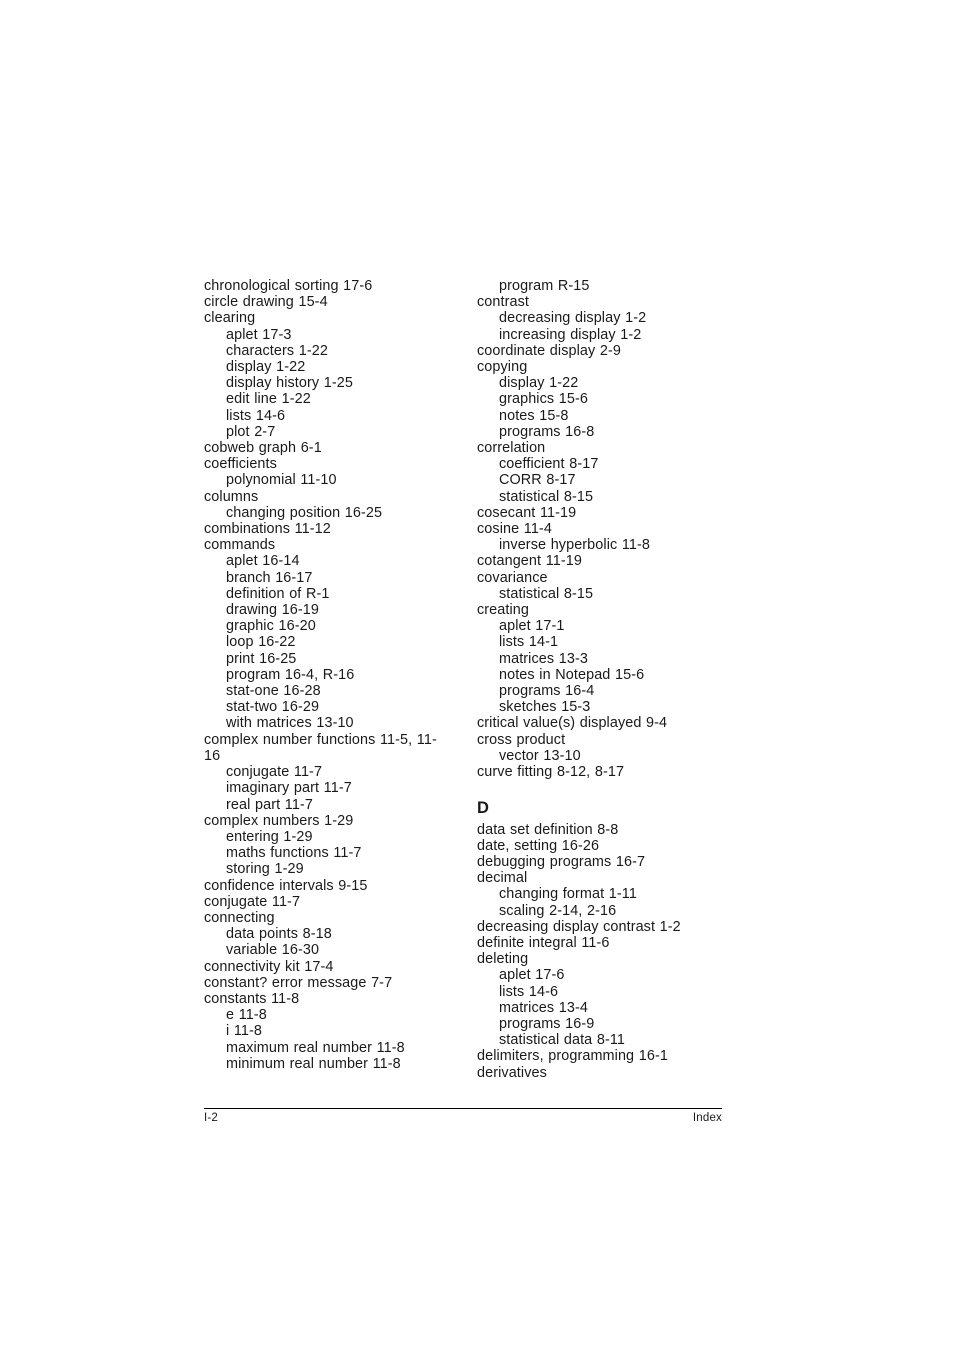  What do you see at coordinates (313, 1063) in the screenshot?
I see `index-subentry: minimum real number 11-8` at bounding box center [313, 1063].